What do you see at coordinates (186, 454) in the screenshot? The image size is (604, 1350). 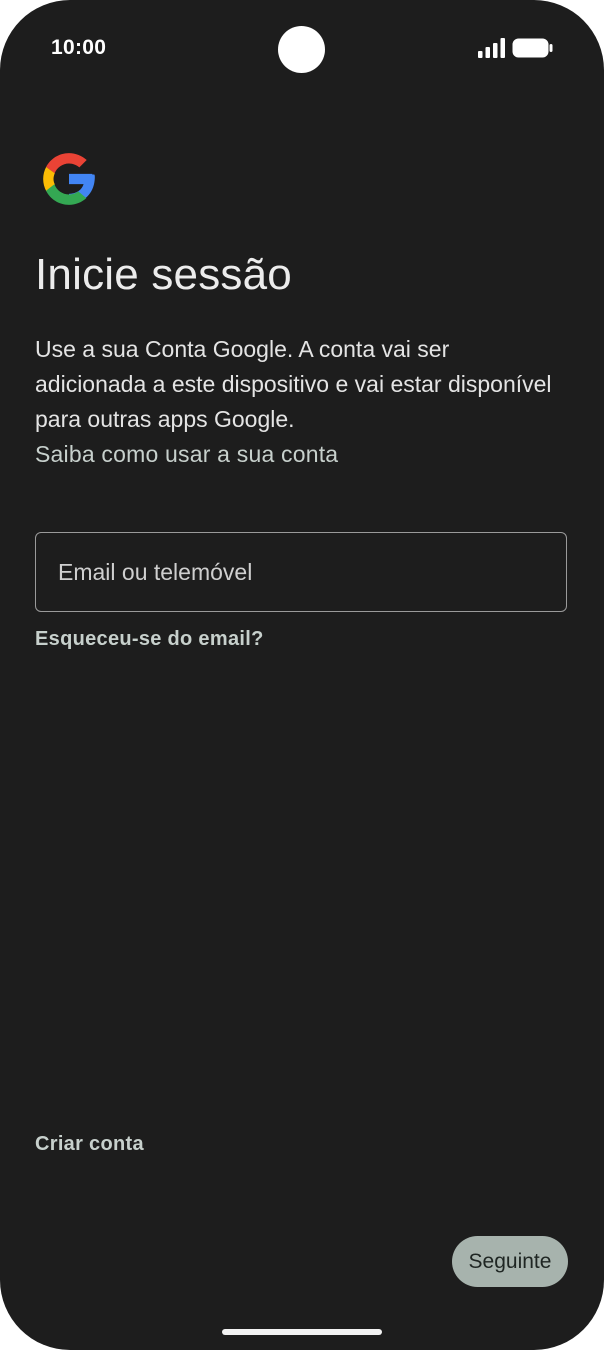 I see `learn-account-link: Saiba como usar a sua conta` at bounding box center [186, 454].